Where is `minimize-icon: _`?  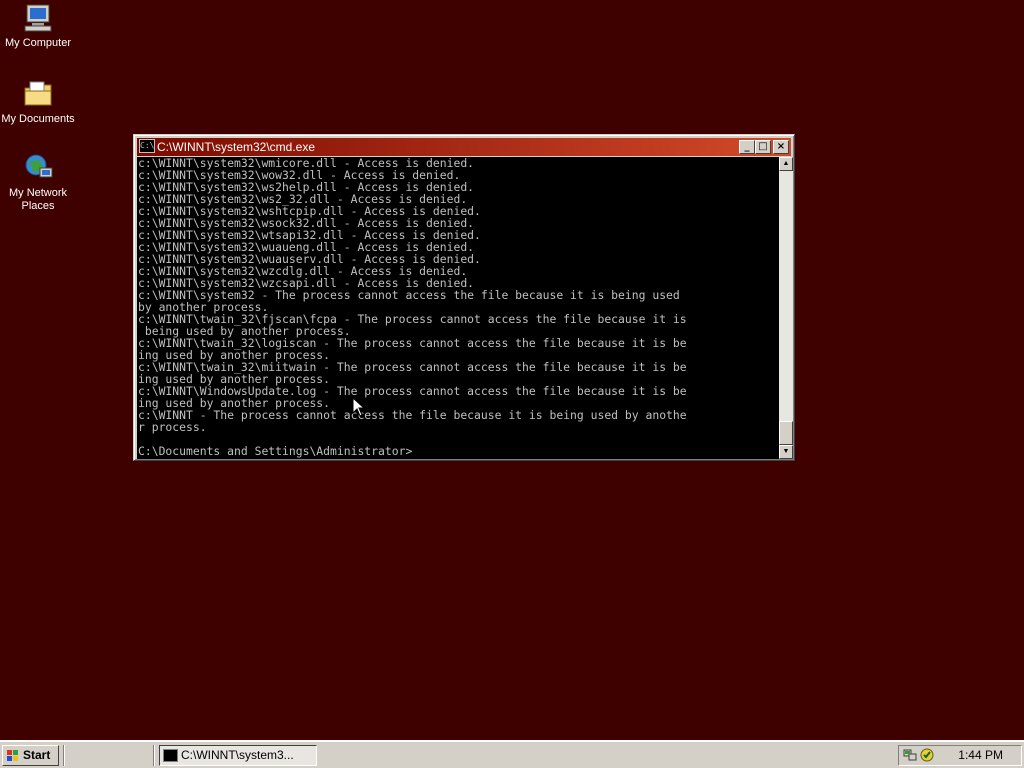
minimize-icon: _ is located at coordinates (747, 146).